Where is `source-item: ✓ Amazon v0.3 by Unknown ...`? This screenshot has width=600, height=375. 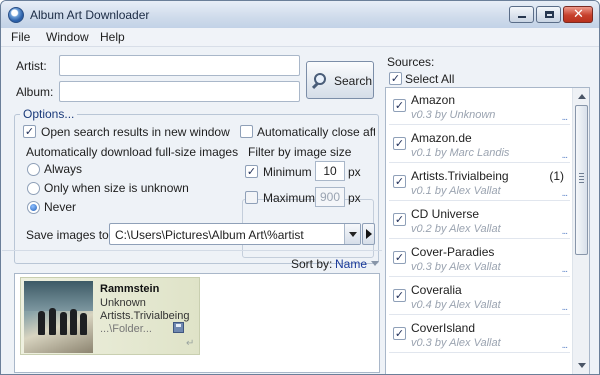
source-item: ✓ Amazon v0.3 by Unknown ... is located at coordinates (479, 107).